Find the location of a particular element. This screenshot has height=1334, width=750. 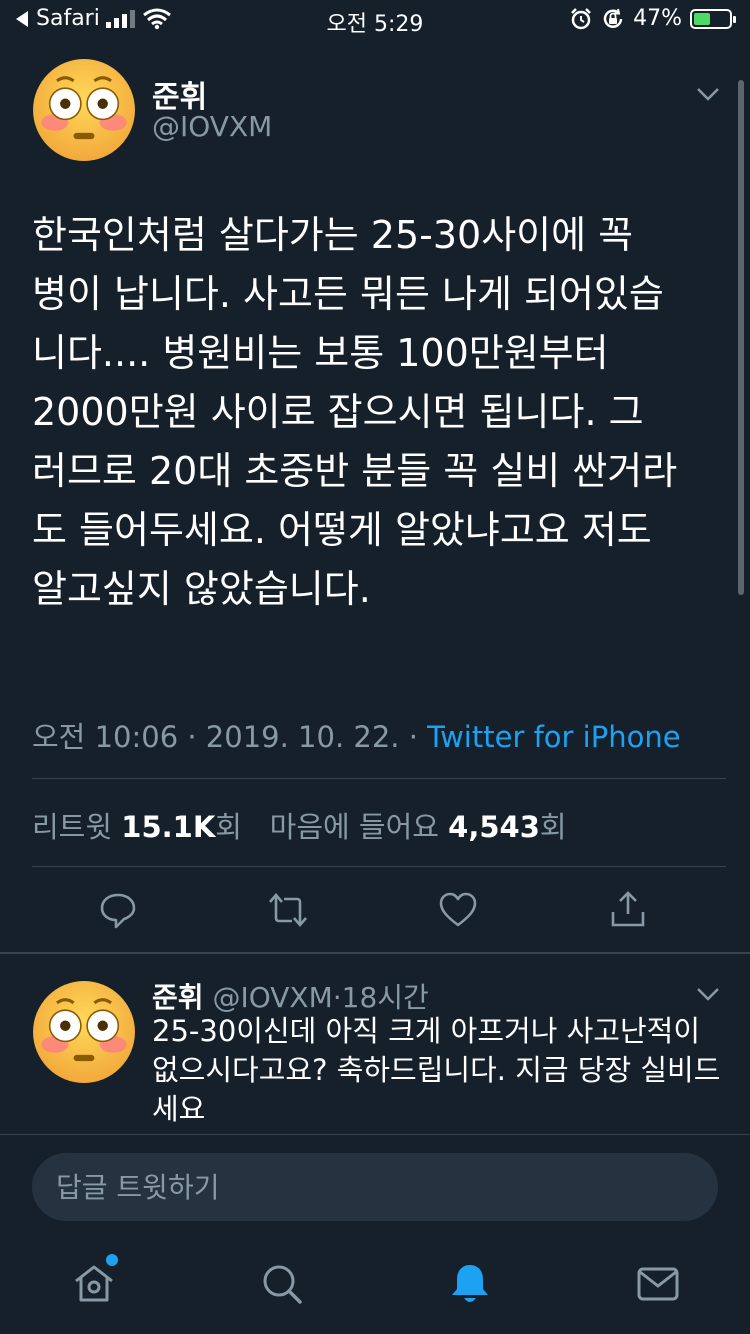

tab-search is located at coordinates (282, 1284).